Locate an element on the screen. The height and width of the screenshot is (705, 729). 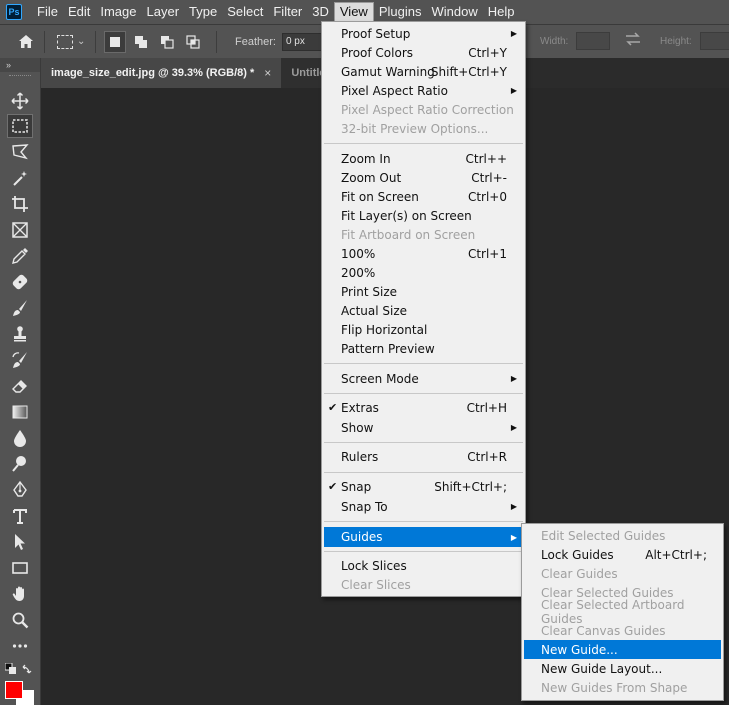
menu-item-clear-slices: Clear Slices is located at coordinates (376, 584).